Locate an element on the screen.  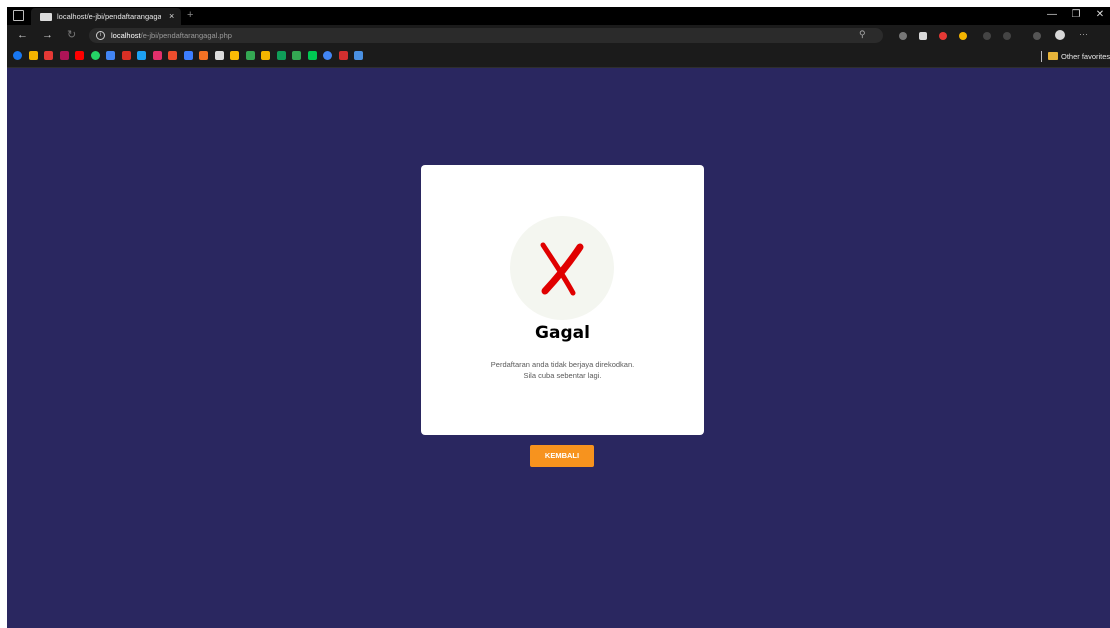
bookmark-chart-icon is located at coordinates (234, 55).